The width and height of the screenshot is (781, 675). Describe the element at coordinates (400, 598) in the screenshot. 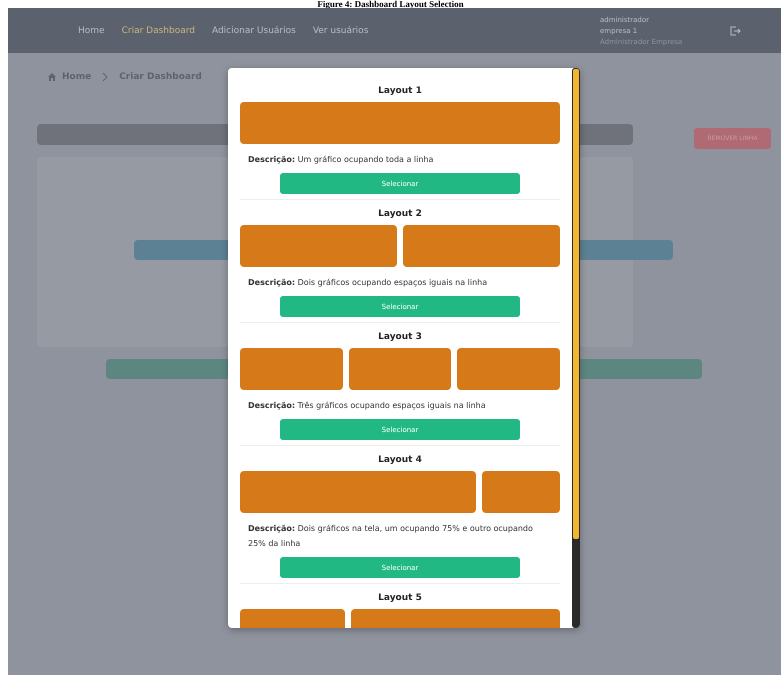

I see `layout-title: Layout 5` at that location.